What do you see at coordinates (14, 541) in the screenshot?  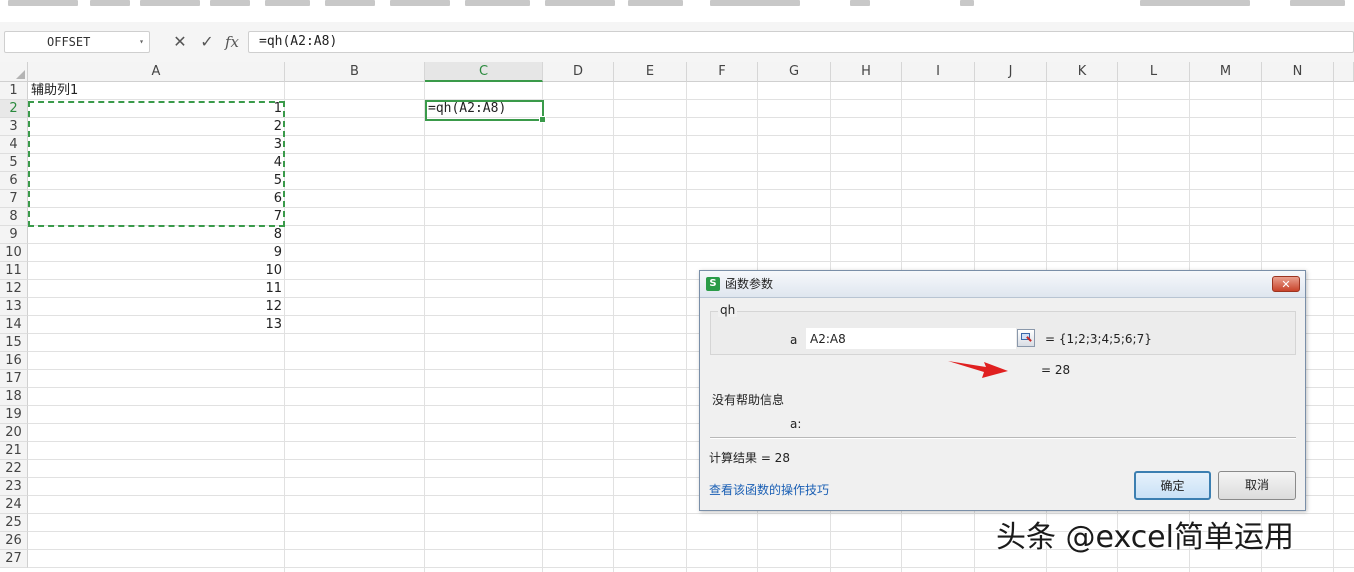 I see `row-header-26: 26` at bounding box center [14, 541].